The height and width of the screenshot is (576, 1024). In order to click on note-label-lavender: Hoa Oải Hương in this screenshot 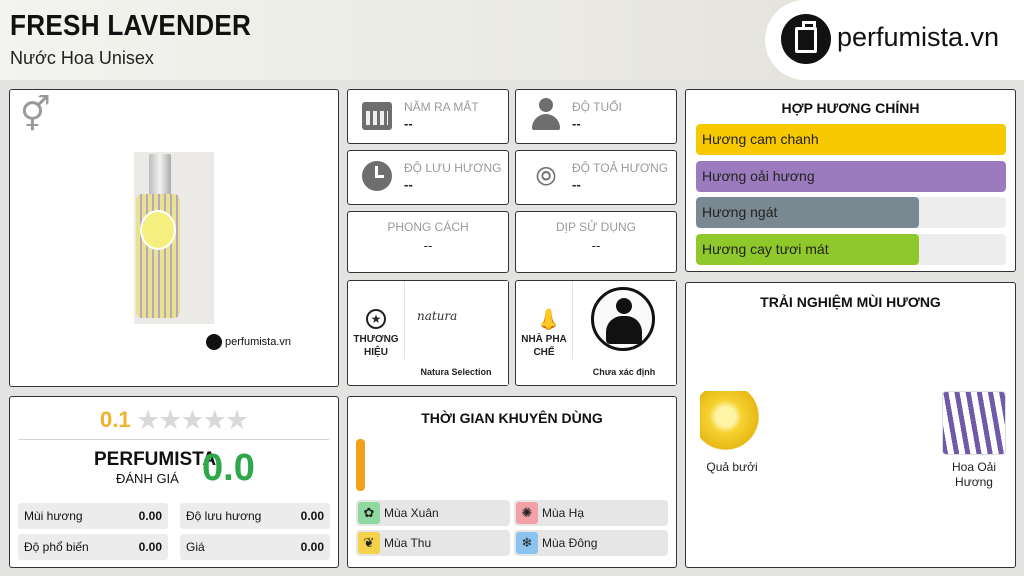, I will do `click(974, 474)`.